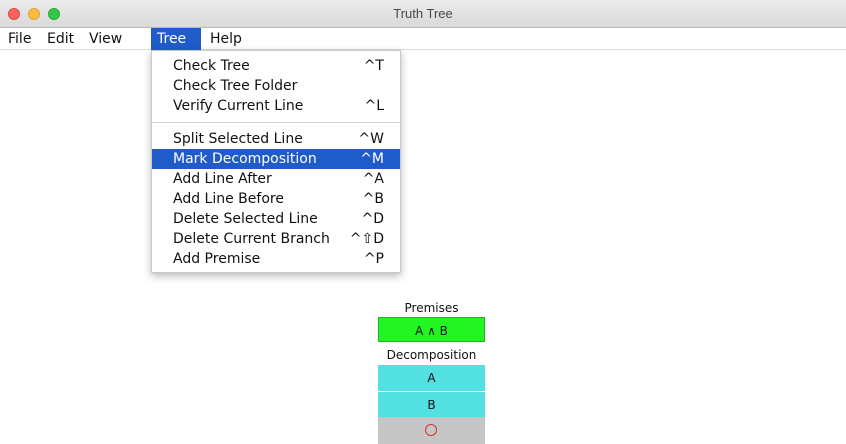 The image size is (846, 444). I want to click on menu-item-label: Add Line Before, so click(228, 199).